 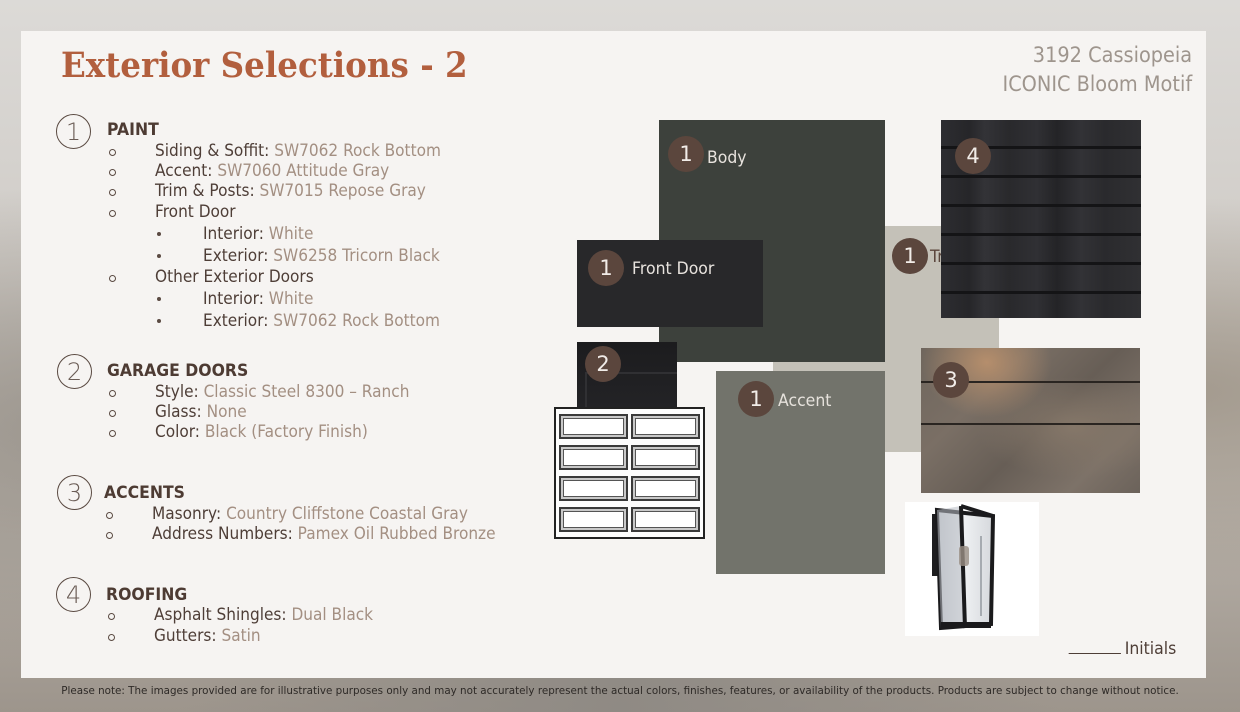 I want to click on project-plan: ICONIC Bloom Motif, so click(x=1097, y=84).